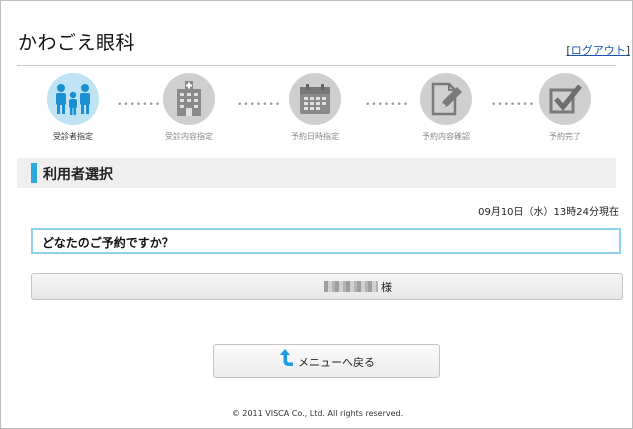  I want to click on redacted-user-name, so click(351, 286).